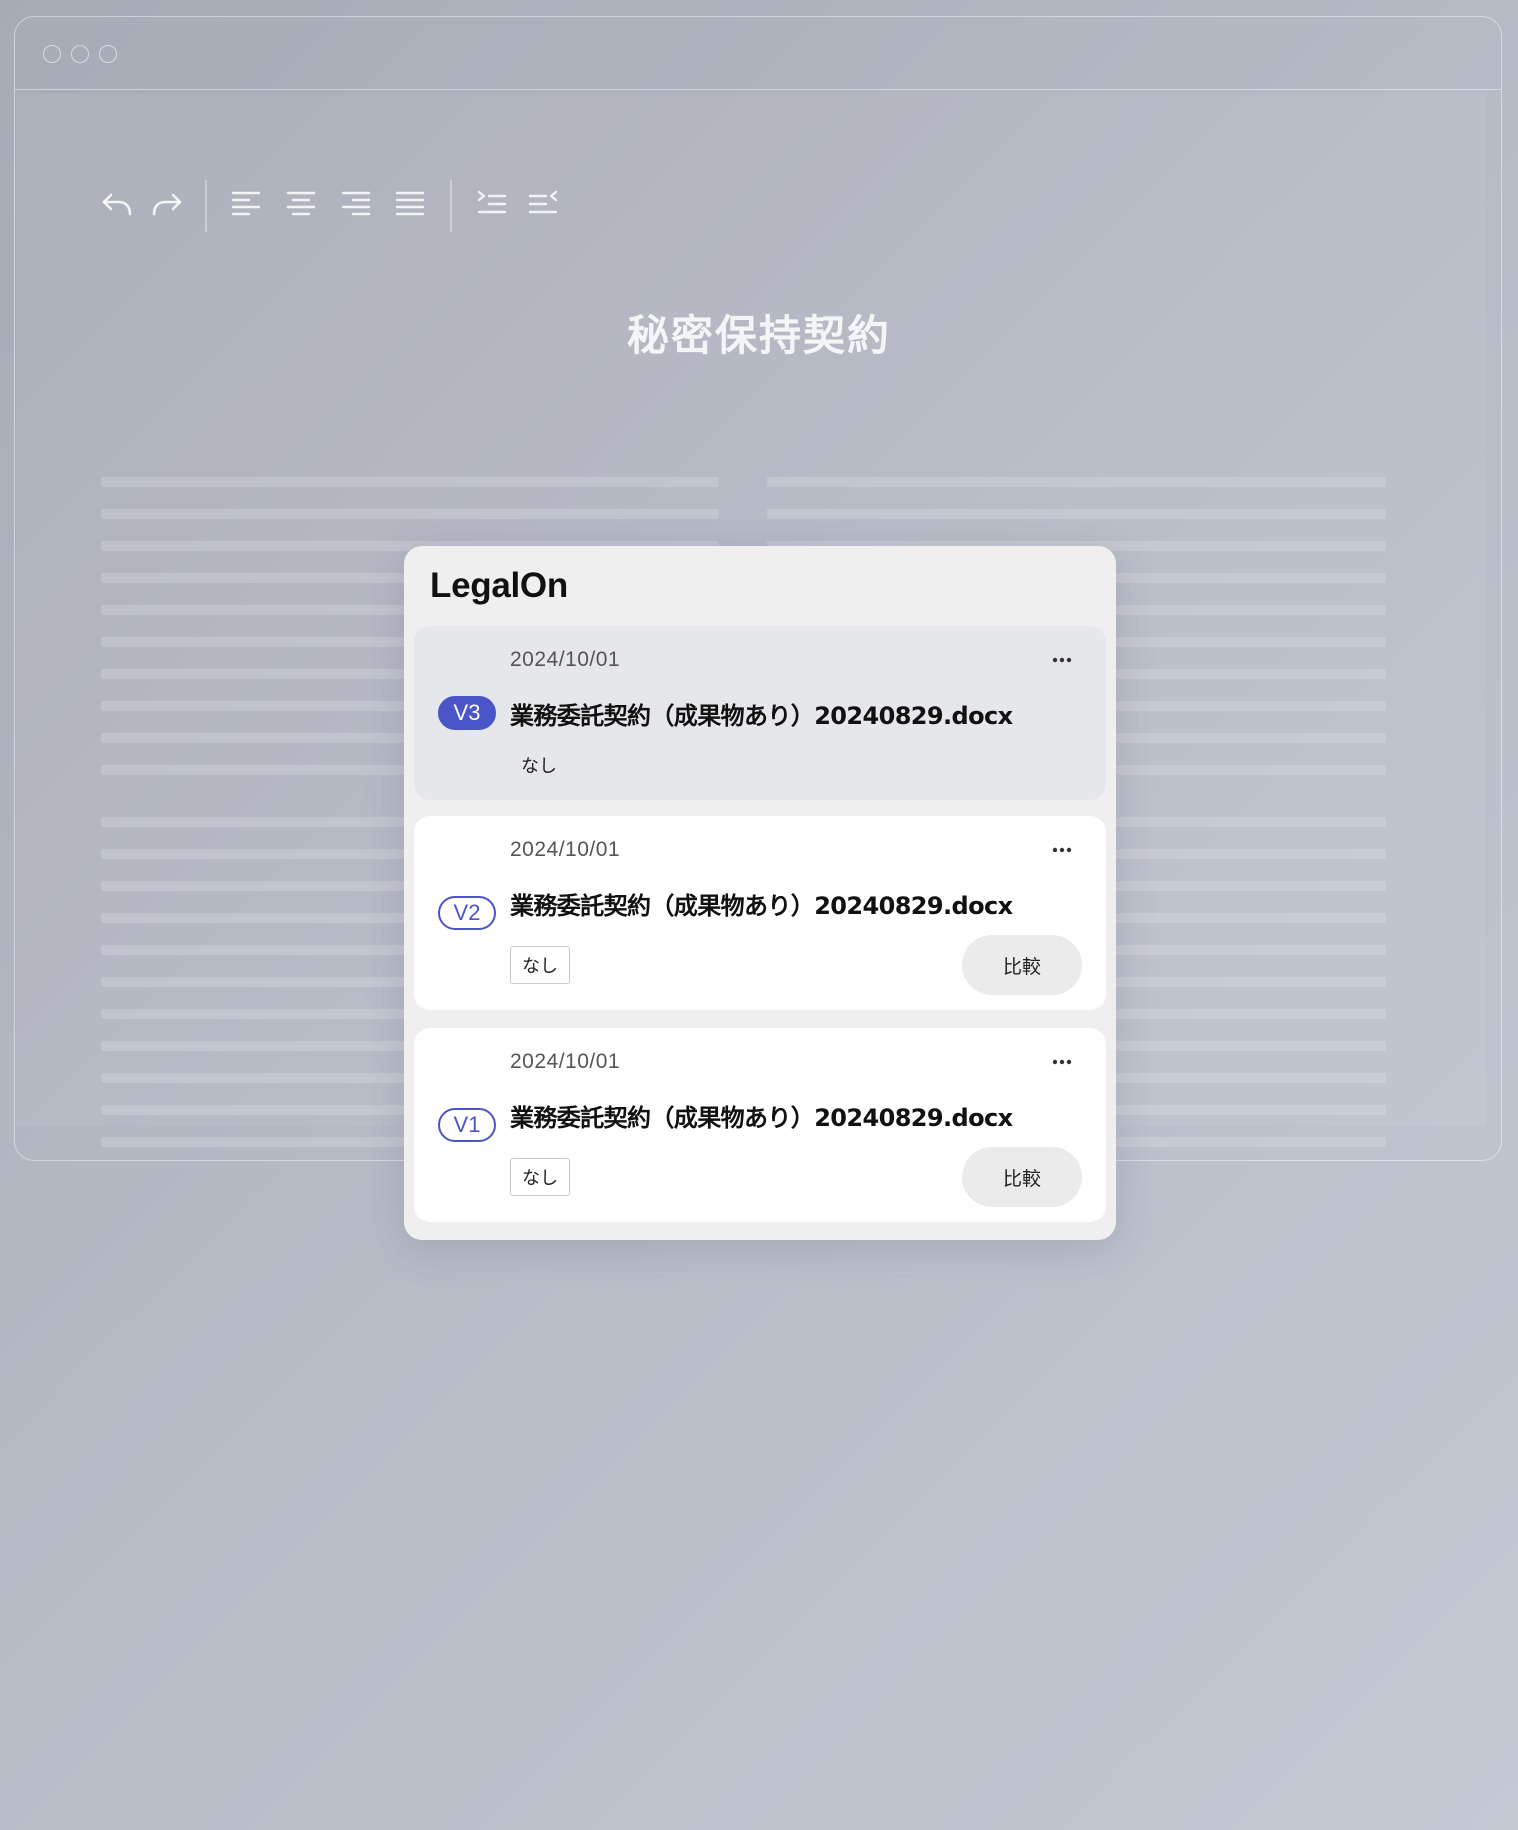  What do you see at coordinates (758, 53) in the screenshot?
I see `window-titlebar` at bounding box center [758, 53].